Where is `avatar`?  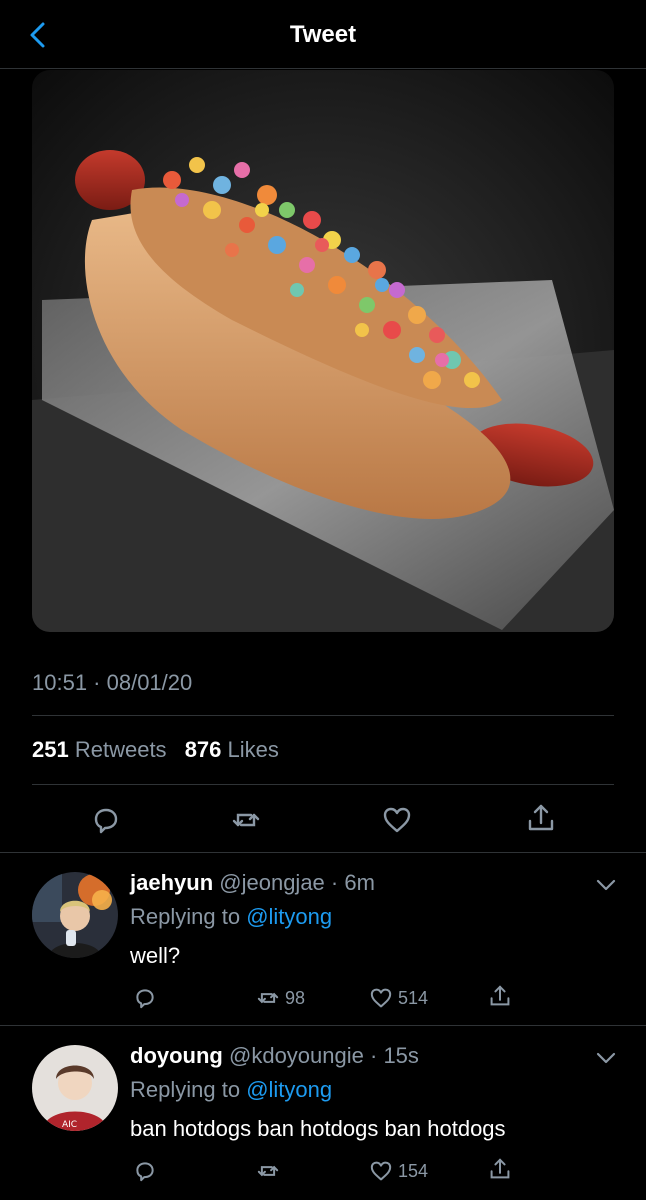
avatar is located at coordinates (75, 915).